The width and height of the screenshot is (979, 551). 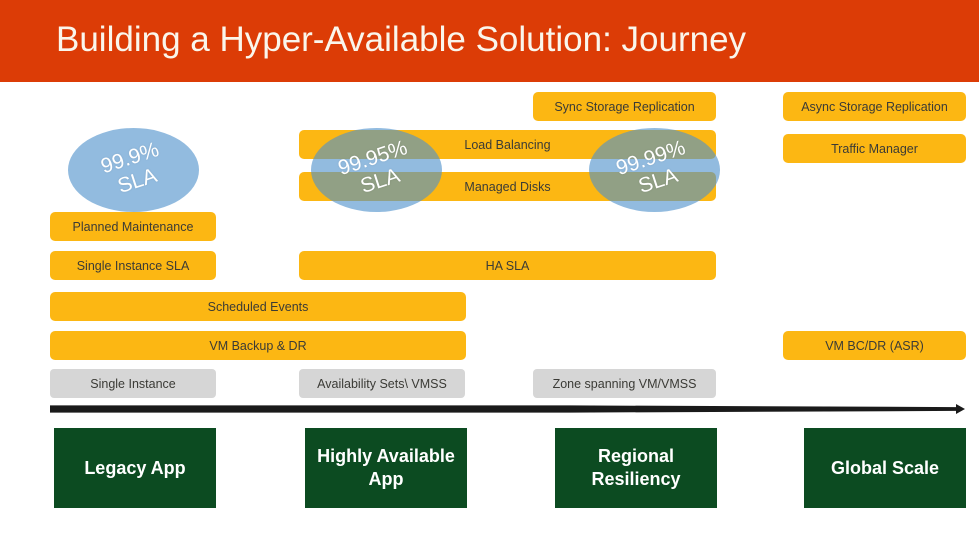 I want to click on greenbox-global-scale: Global Scale, so click(x=885, y=468).